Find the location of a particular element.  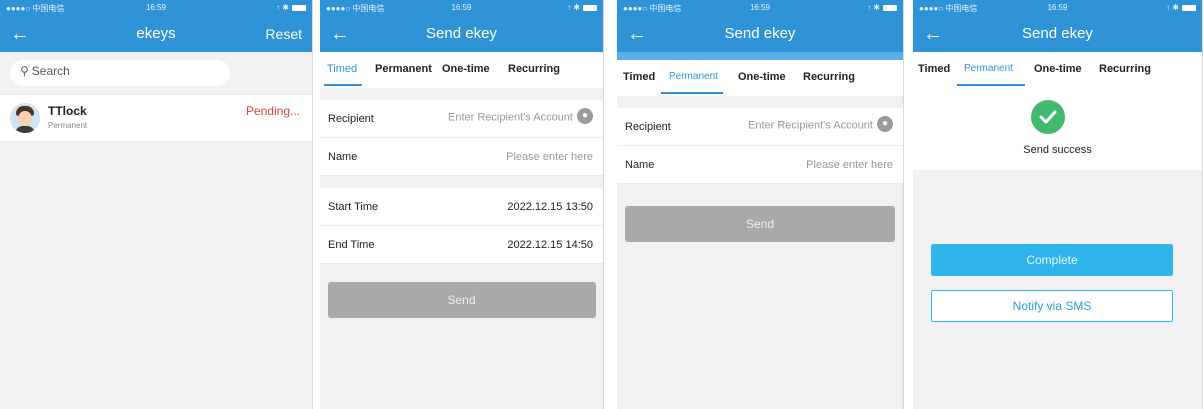

header: ●●●●○ 中国电信 16:59 ↑ ✱ ← ekeys Reset is located at coordinates (156, 26).